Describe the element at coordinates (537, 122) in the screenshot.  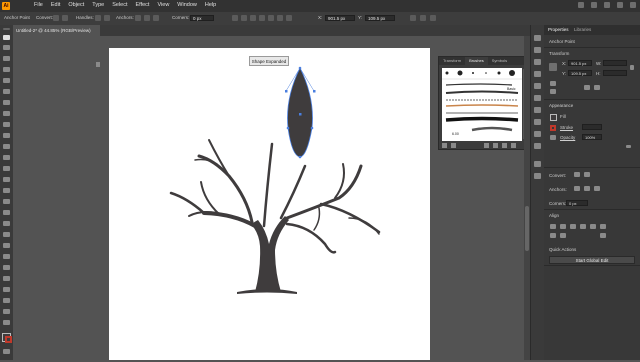
I see `stroke-icon` at that location.